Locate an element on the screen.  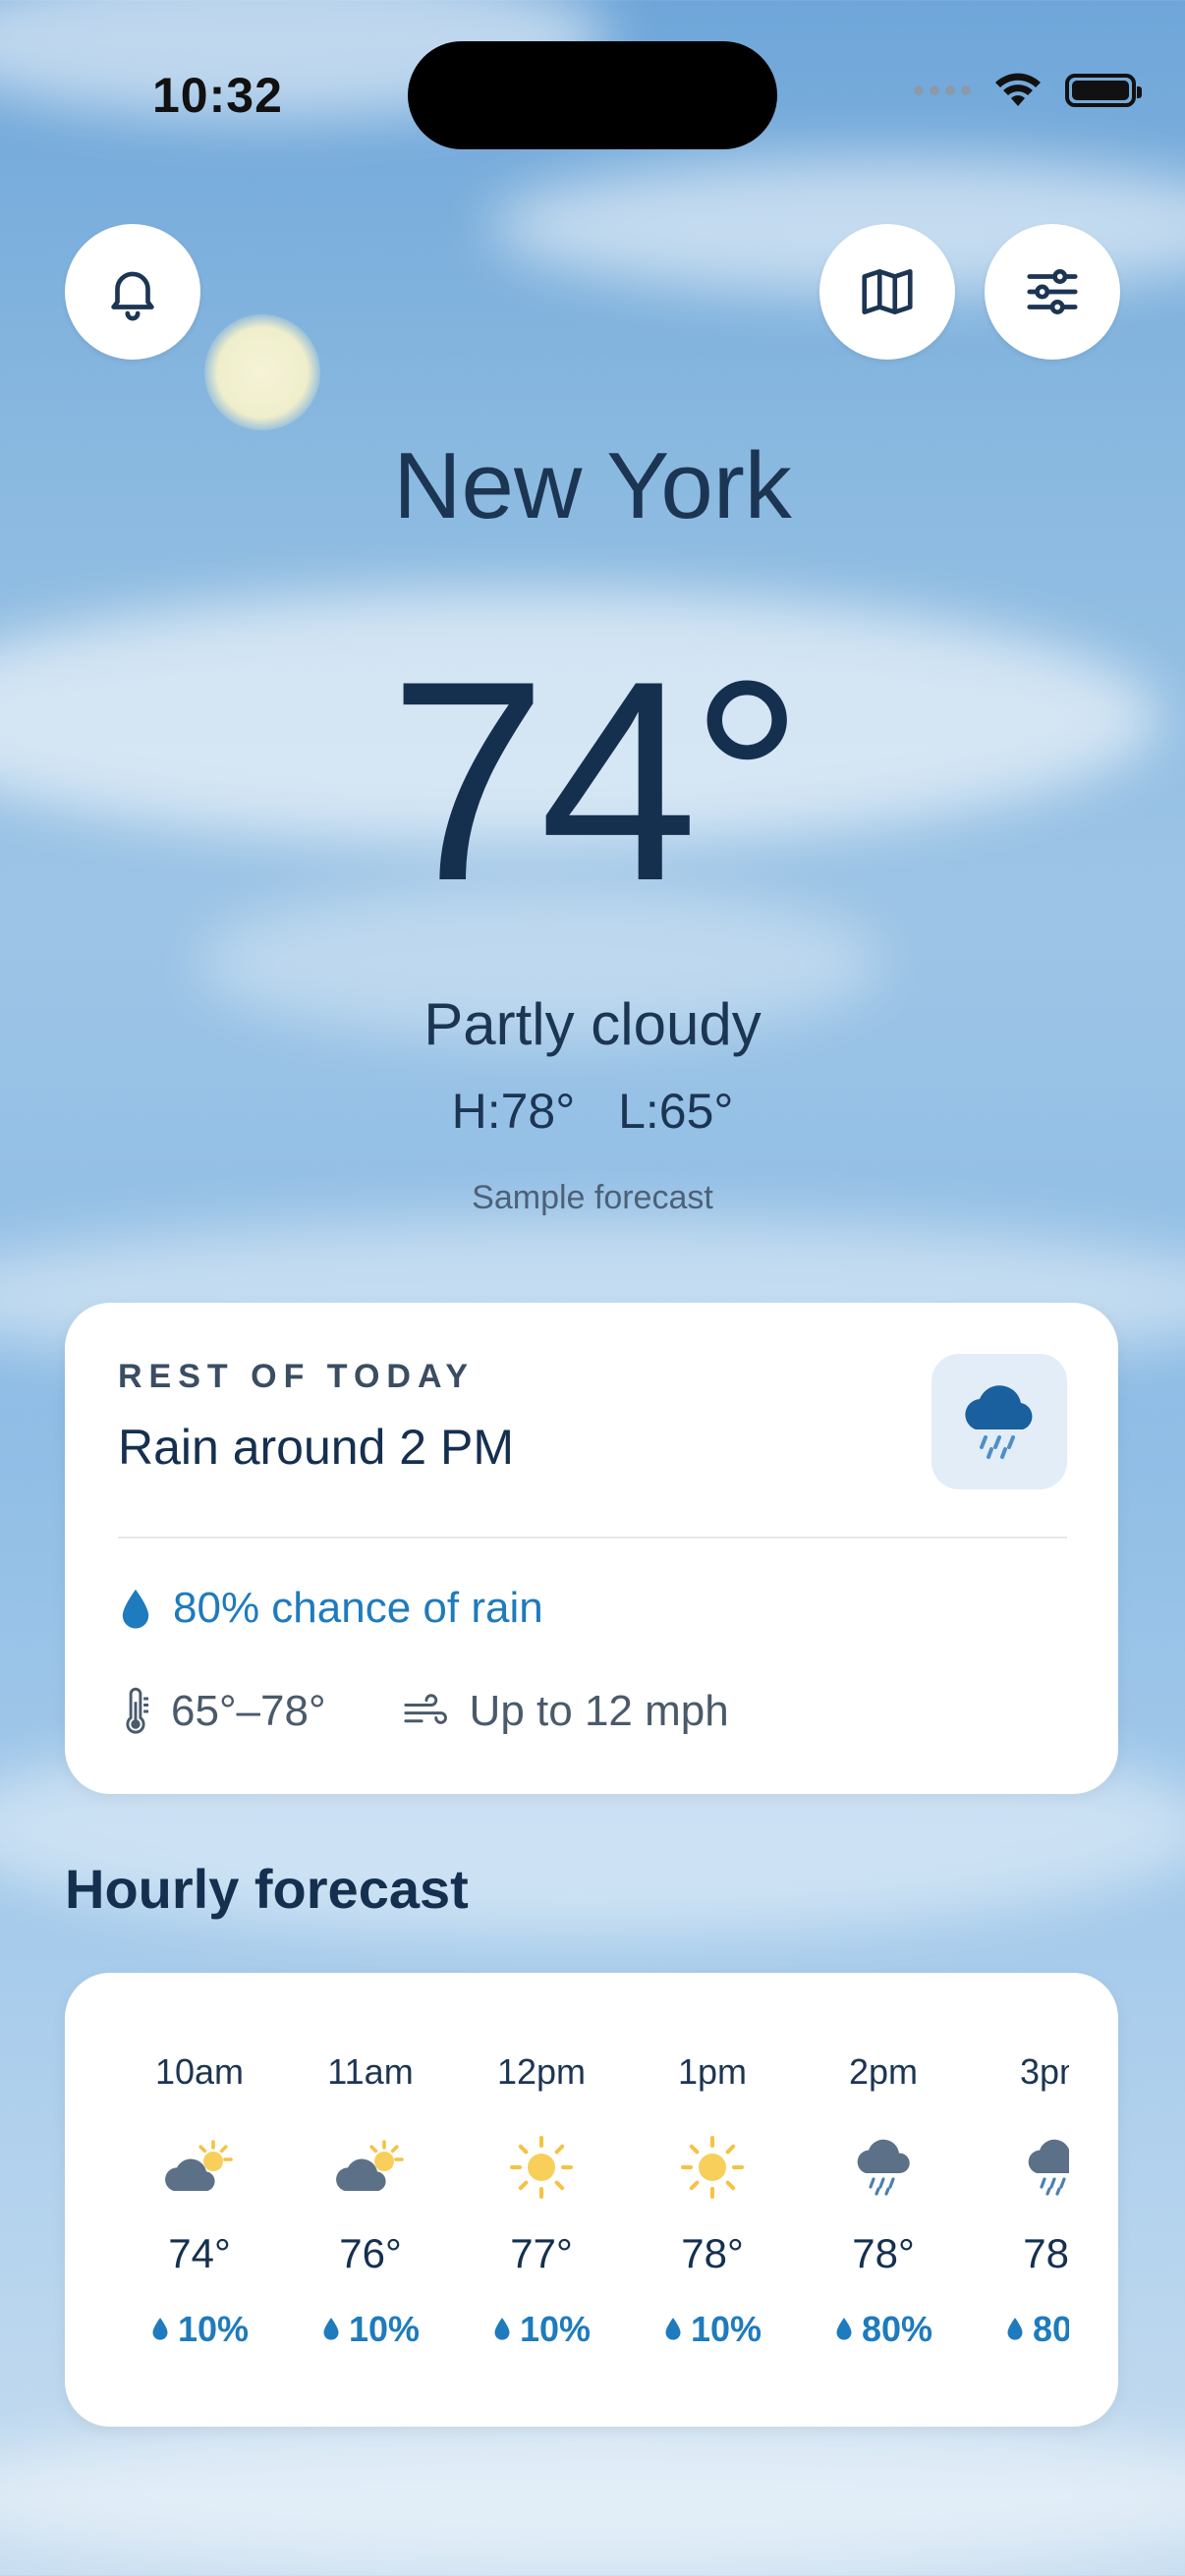
hourly-item: 1pm 78° 10% is located at coordinates (713, 2200).